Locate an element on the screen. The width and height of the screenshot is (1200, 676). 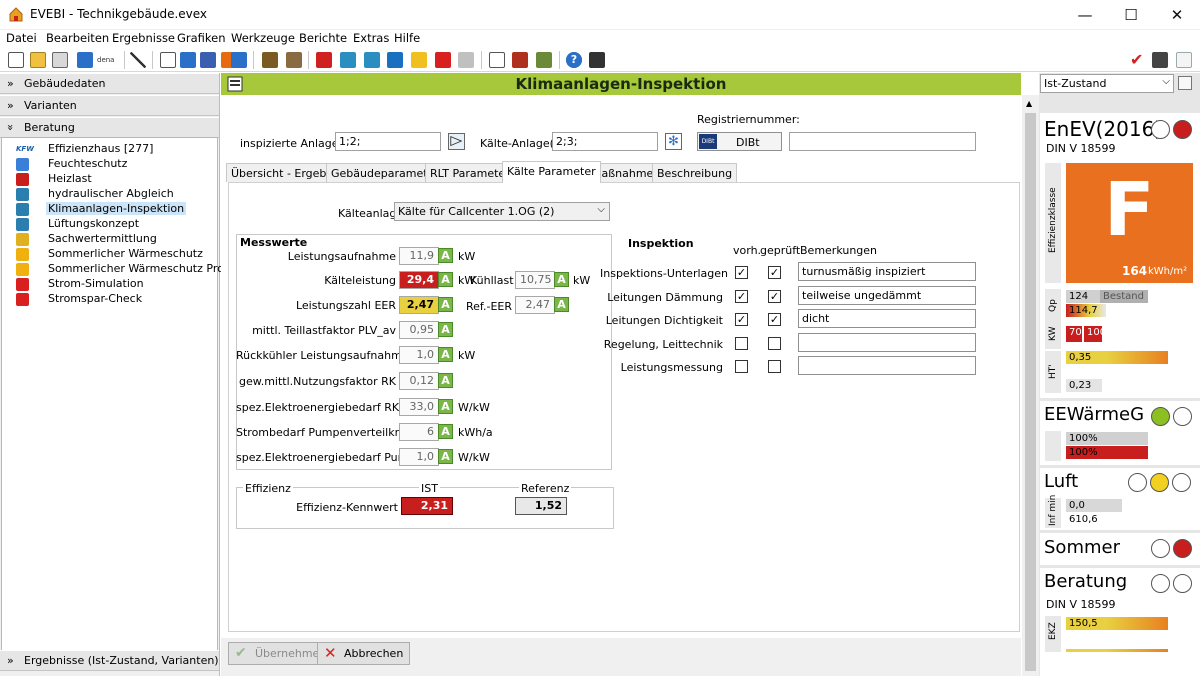
maximize-button: ☐ is located at coordinates (1131, 15).